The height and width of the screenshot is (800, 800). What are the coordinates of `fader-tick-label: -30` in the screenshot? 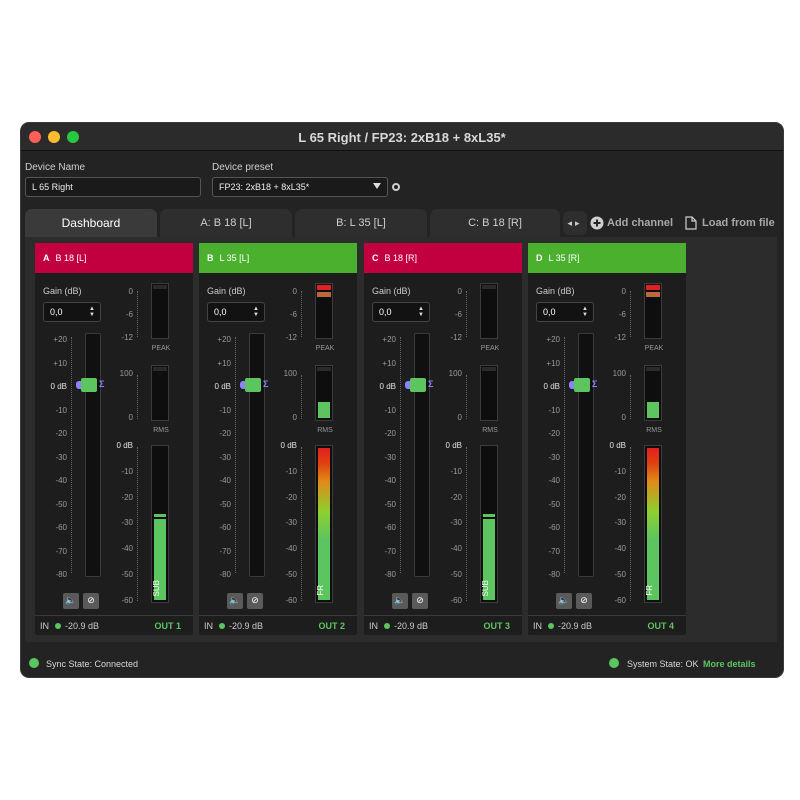 It's located at (61, 457).